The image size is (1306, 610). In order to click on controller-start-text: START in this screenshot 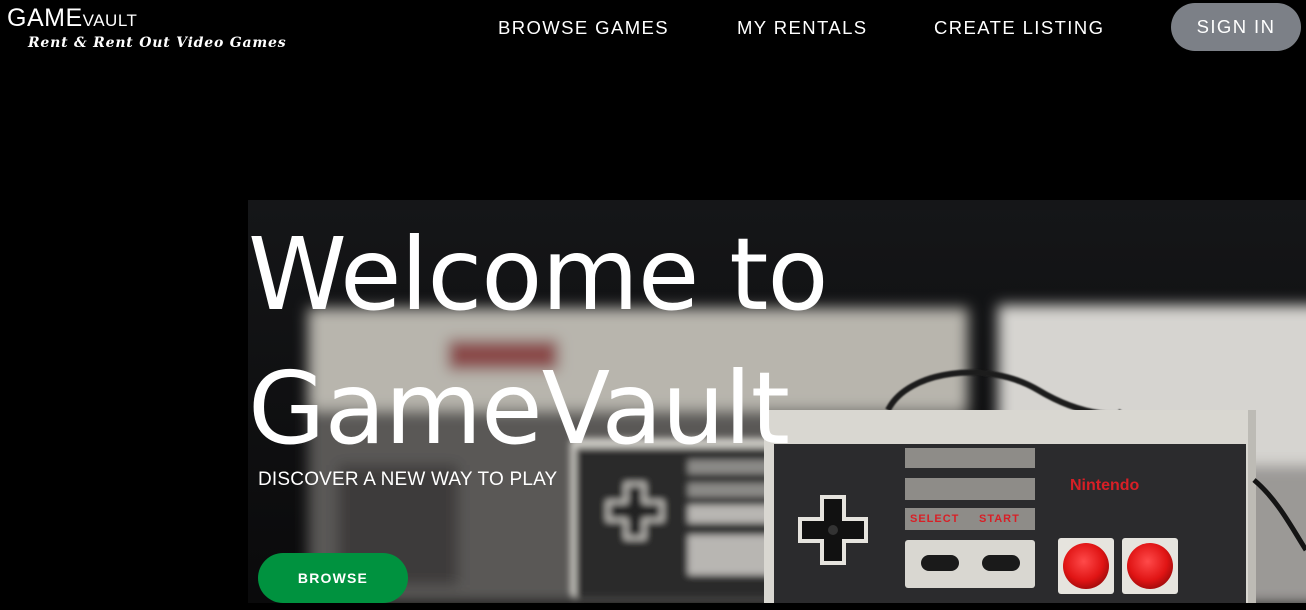, I will do `click(999, 519)`.